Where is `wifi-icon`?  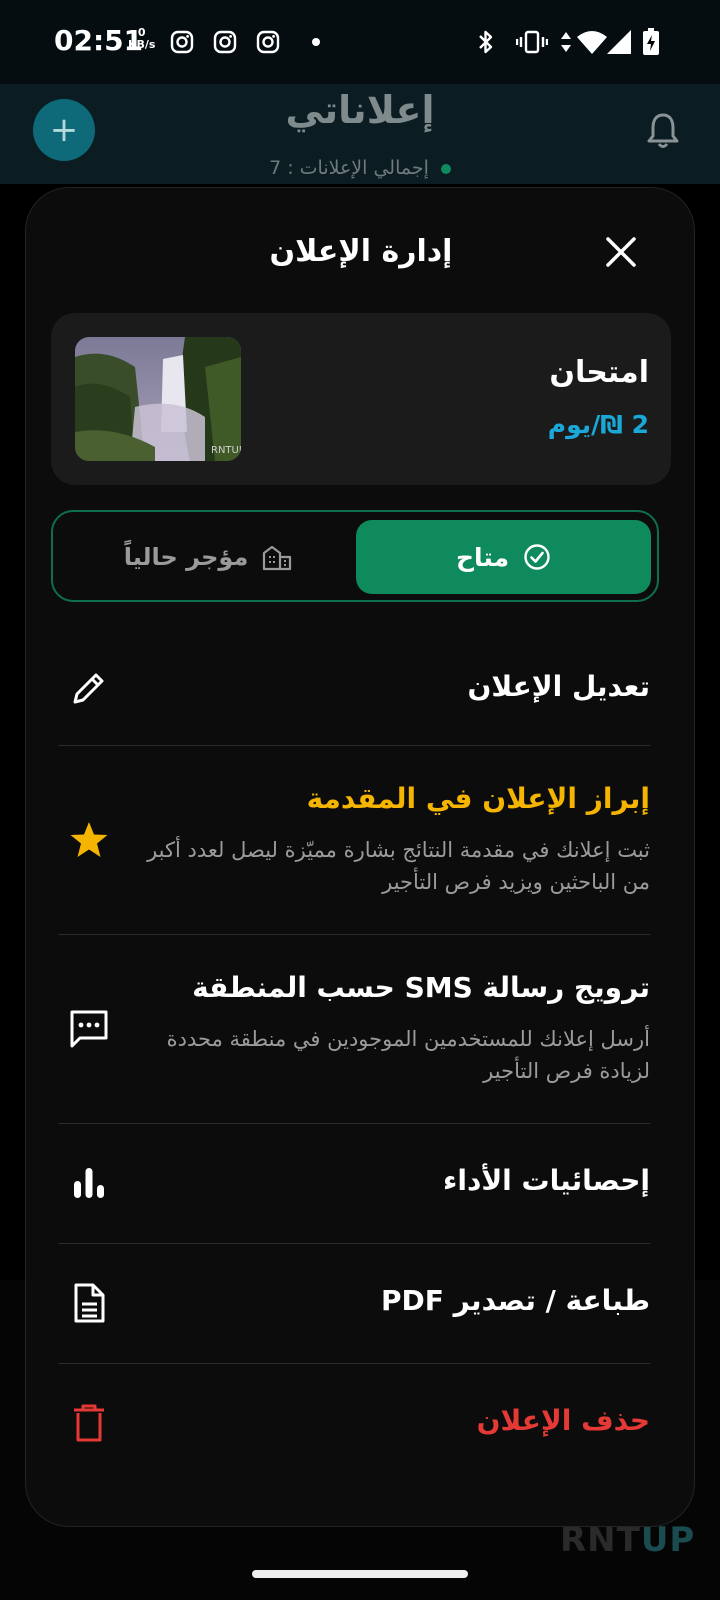
wifi-icon is located at coordinates (592, 42).